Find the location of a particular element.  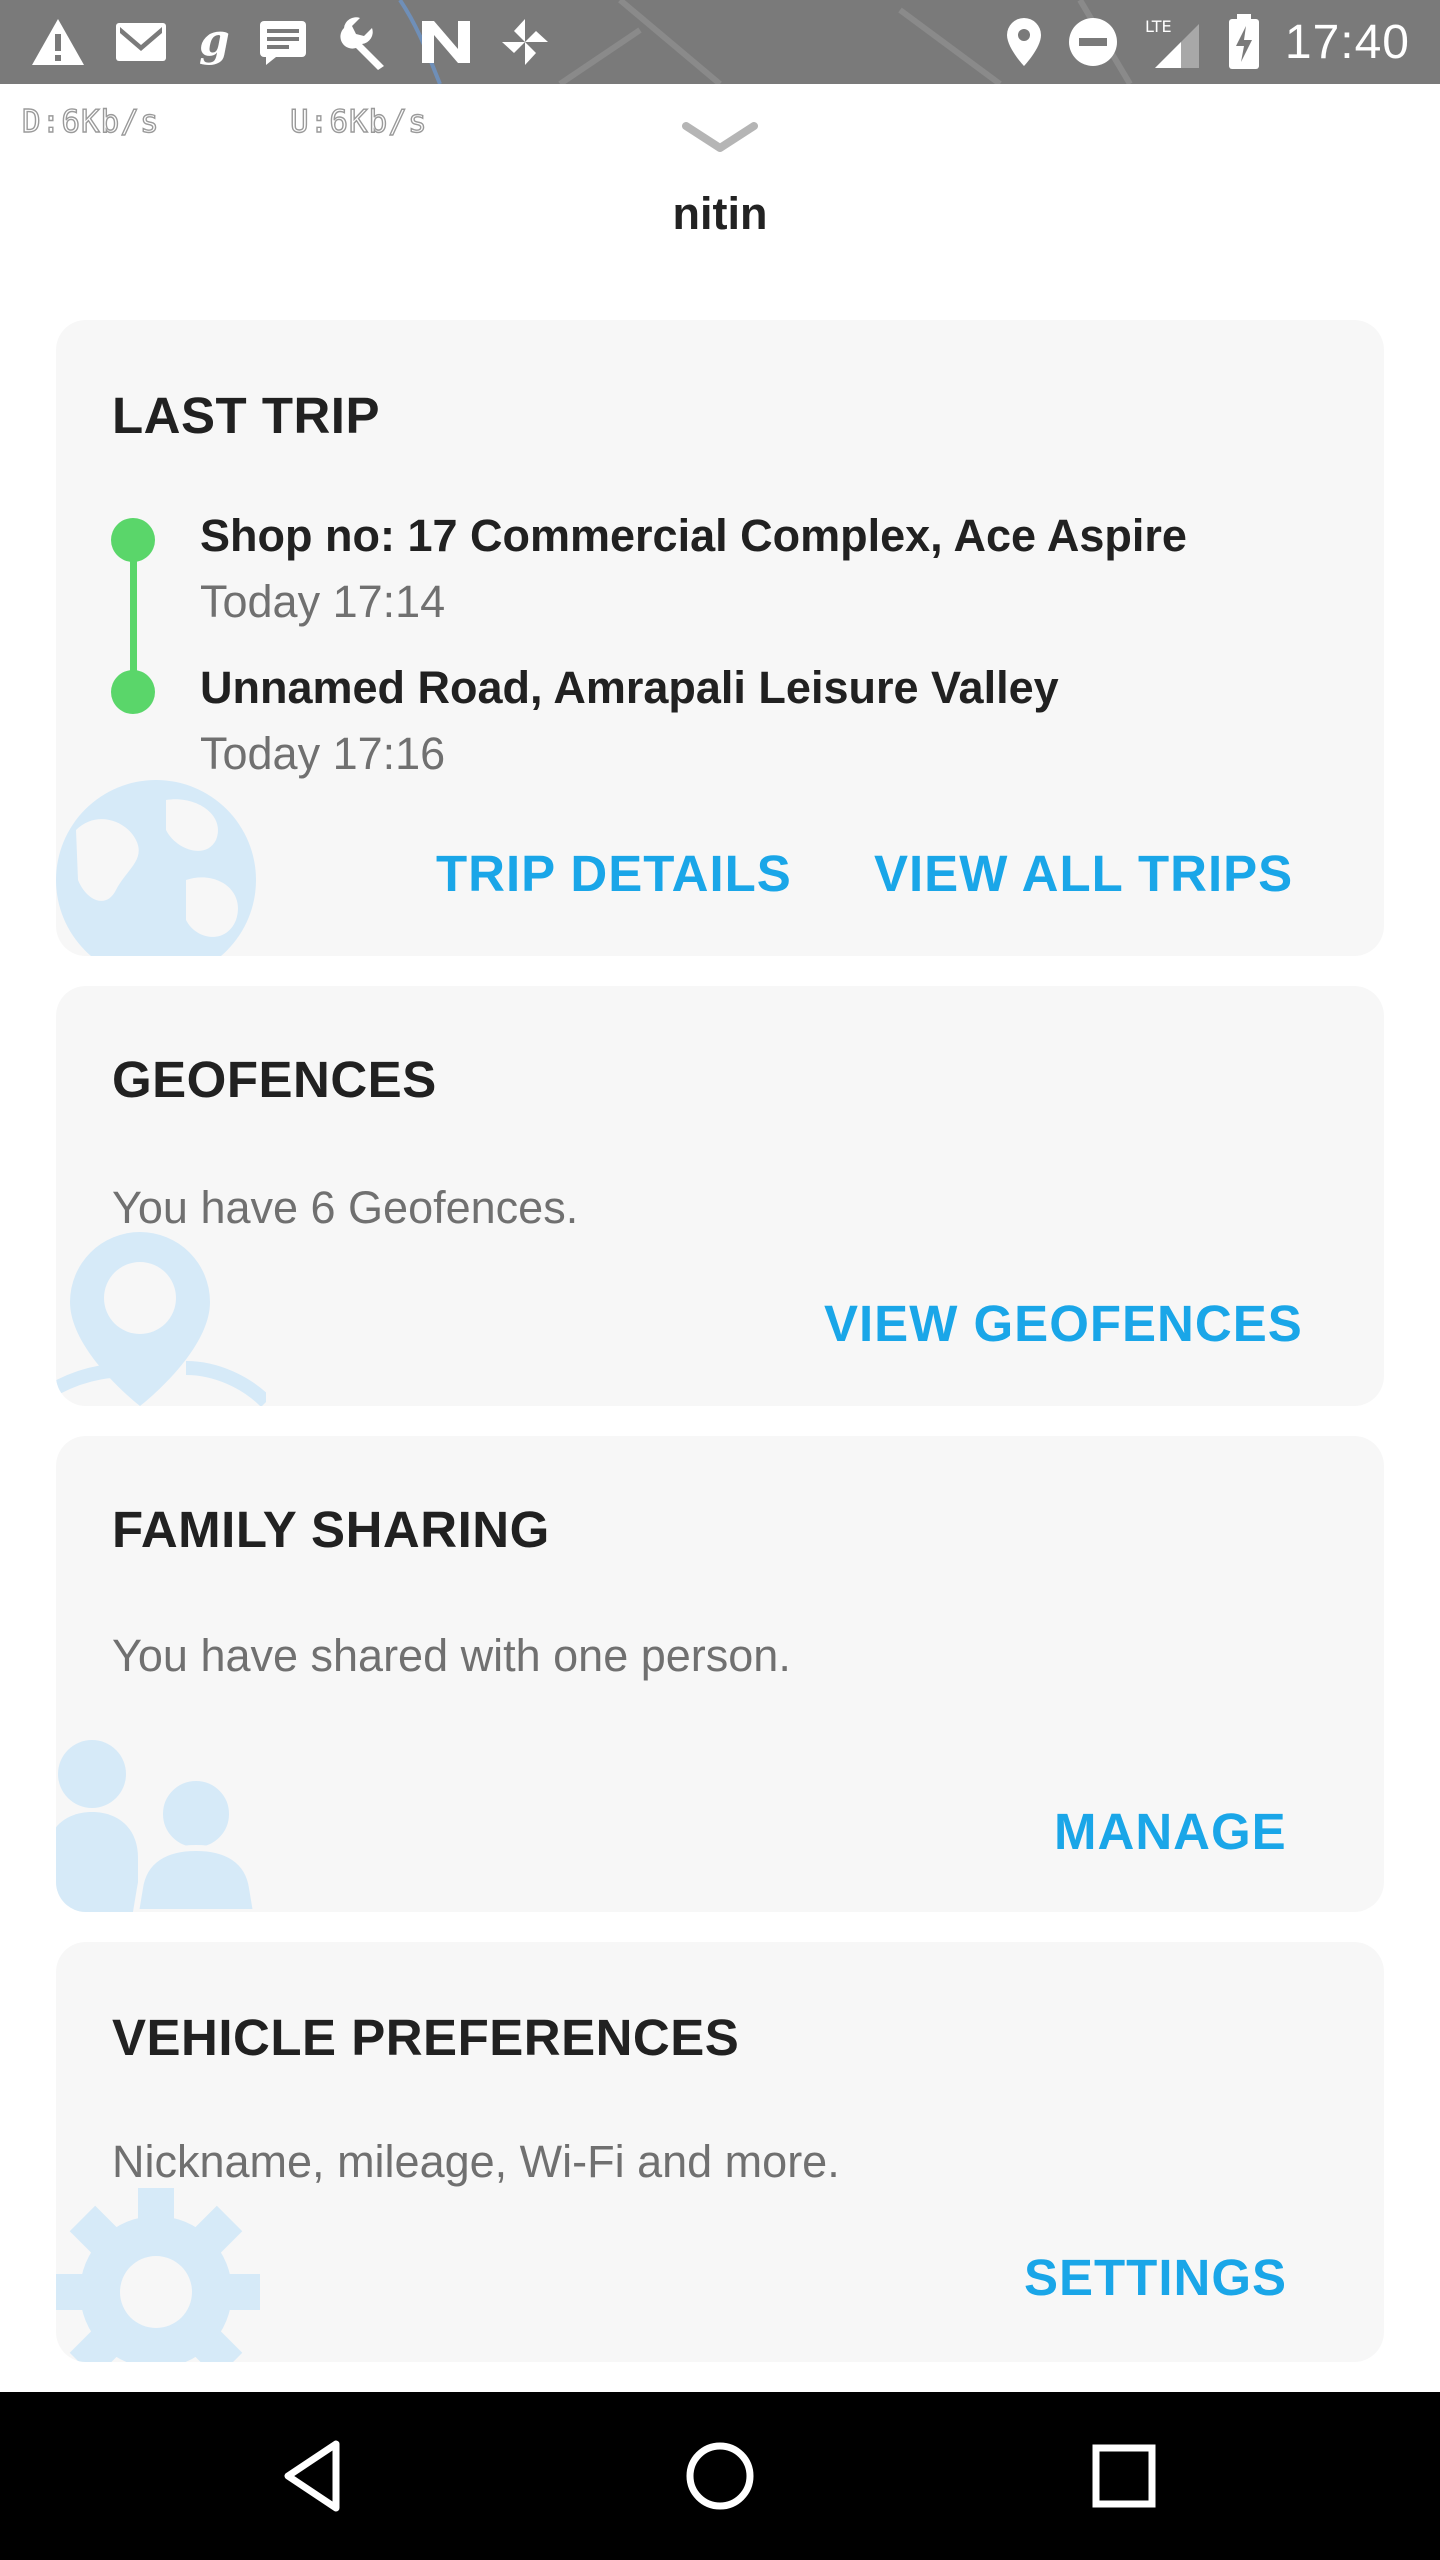

trip-end-address: Unnamed Road, Amrapali Leisure Valley is located at coordinates (629, 687).